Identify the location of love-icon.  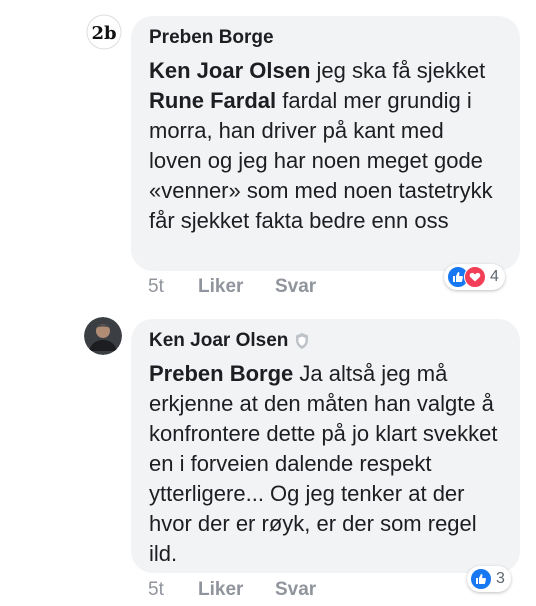
(475, 277).